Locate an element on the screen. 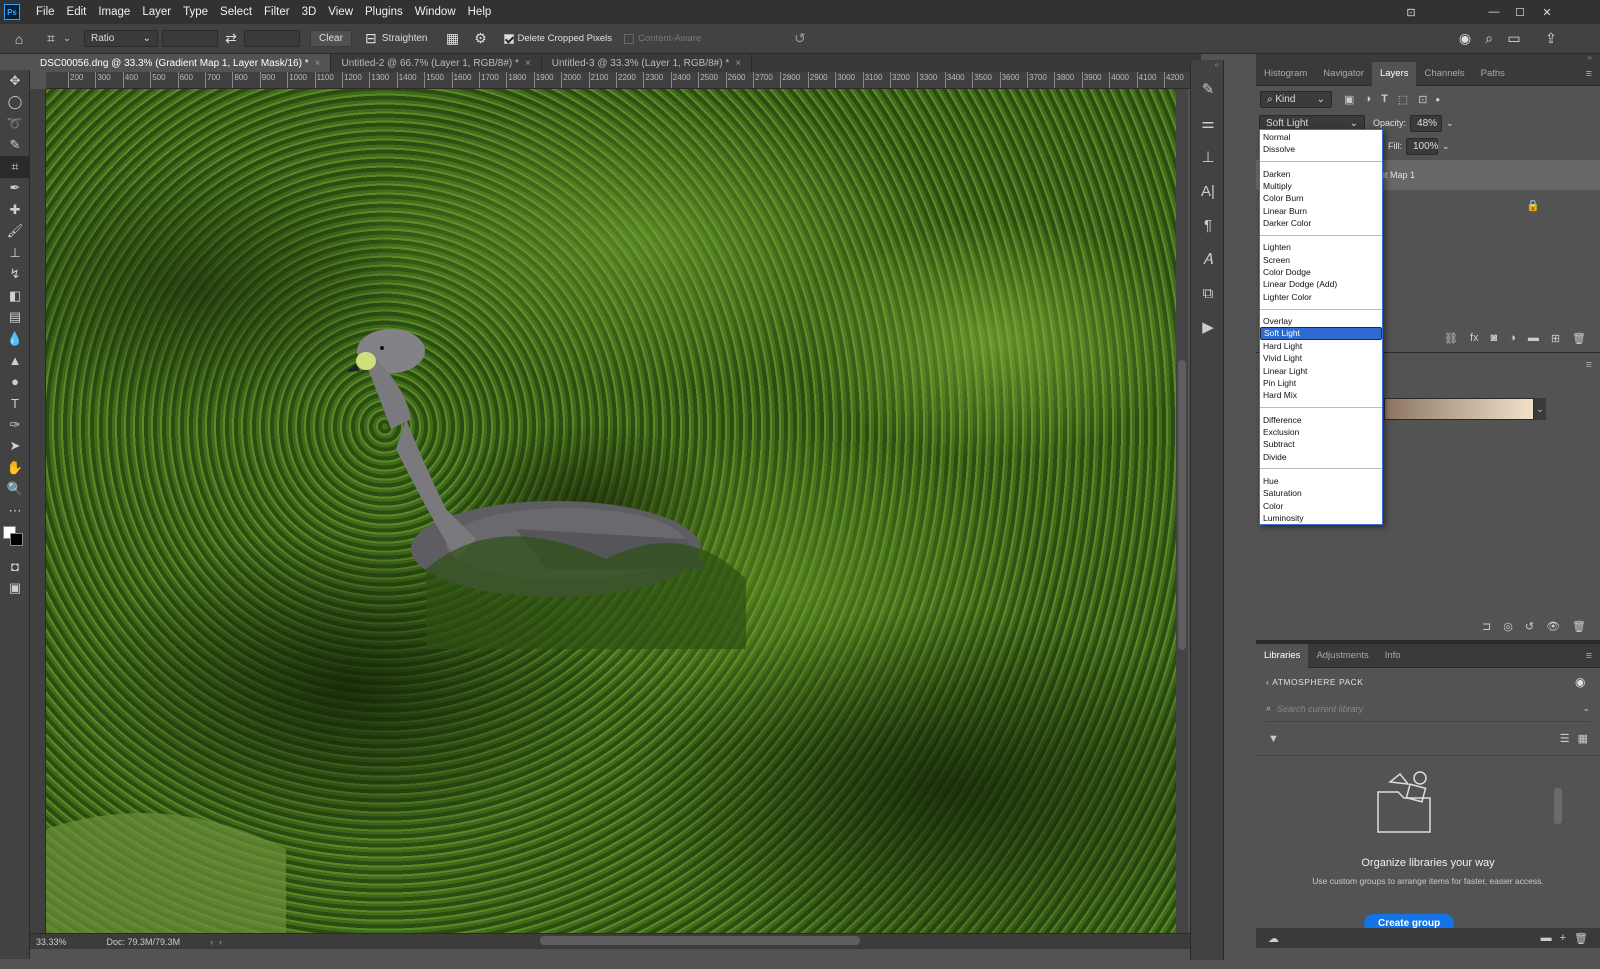  menu-help: Help is located at coordinates (480, 12).